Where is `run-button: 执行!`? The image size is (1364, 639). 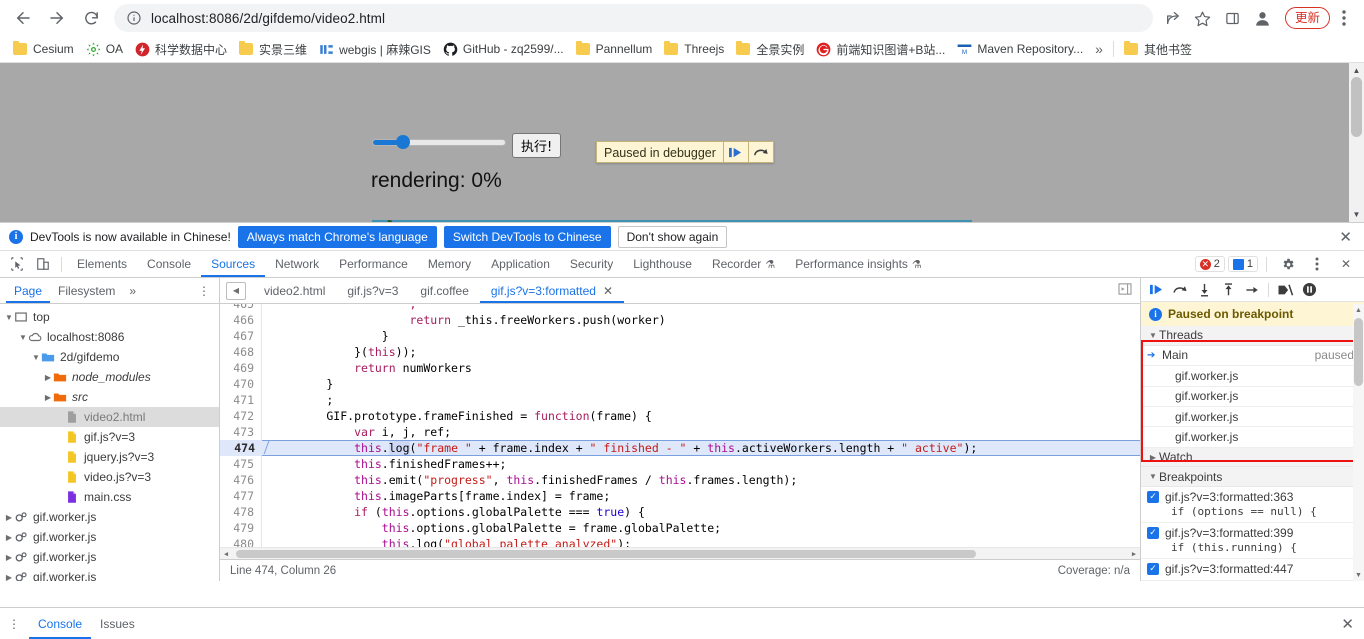
run-button: 执行! is located at coordinates (537, 145).